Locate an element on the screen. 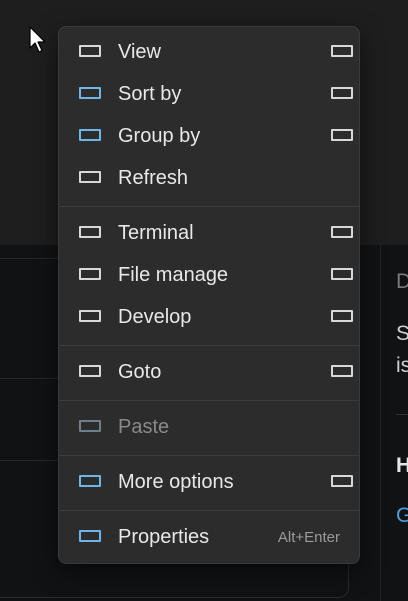 The width and height of the screenshot is (408, 601). menu-item-properties: Properties Alt+Enter is located at coordinates (209, 538).